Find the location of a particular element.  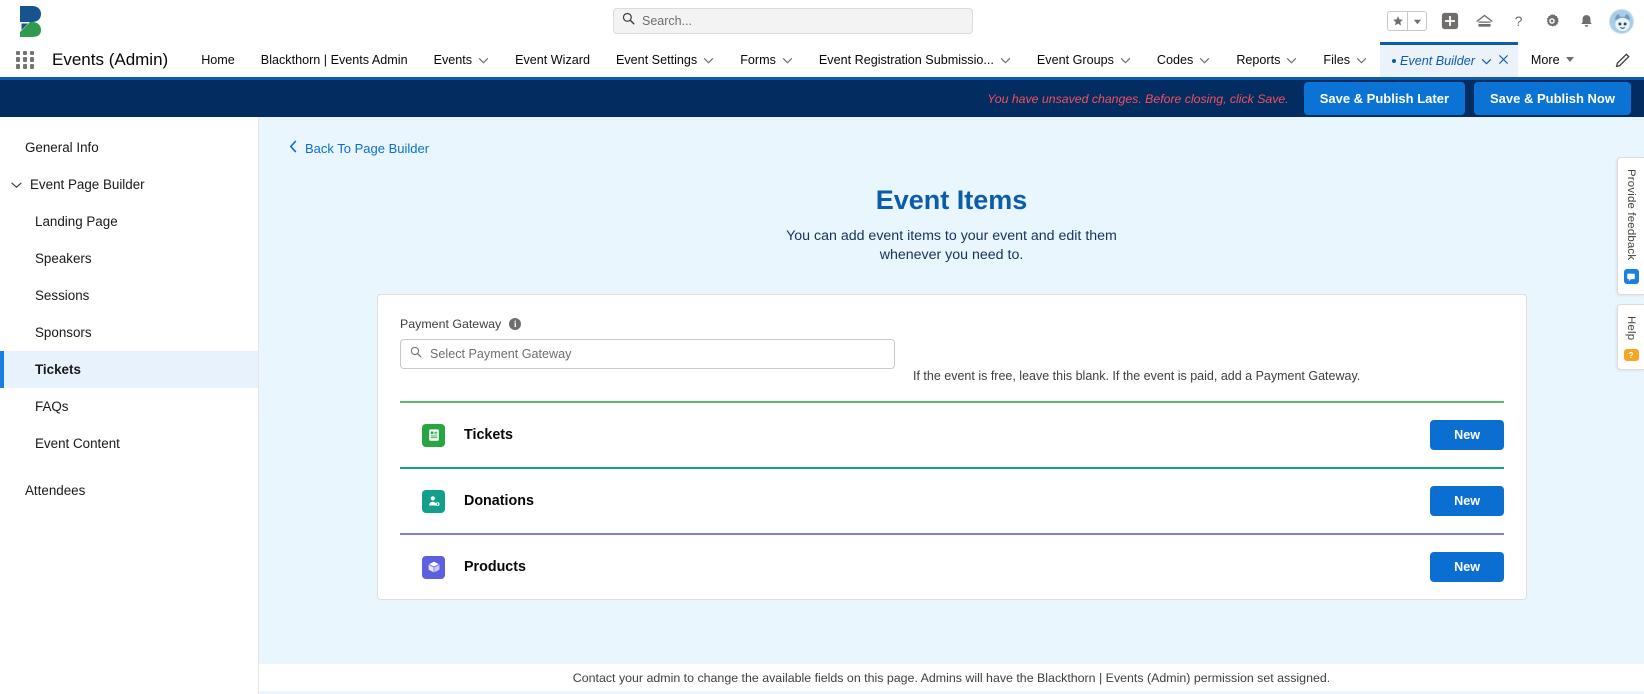

nav-item-blackthorn-events-admin: Blackthorn | Events Admin is located at coordinates (334, 59).